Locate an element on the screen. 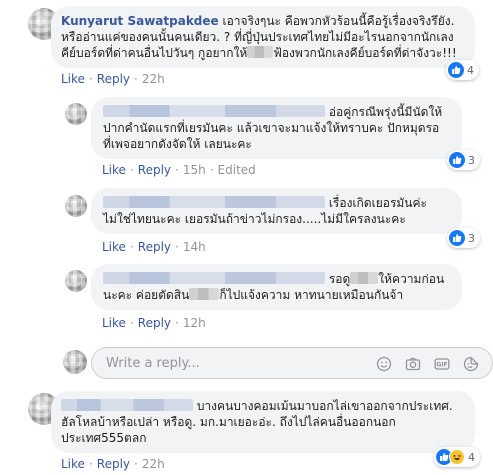 The image size is (493, 475). reply-actions: Like · Reply · 15h · Edited is located at coordinates (179, 170).